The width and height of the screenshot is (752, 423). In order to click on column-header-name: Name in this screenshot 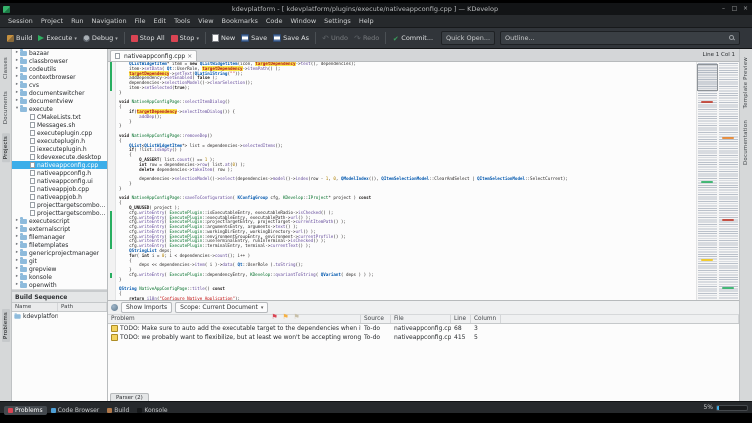, I will do `click(35, 307)`.